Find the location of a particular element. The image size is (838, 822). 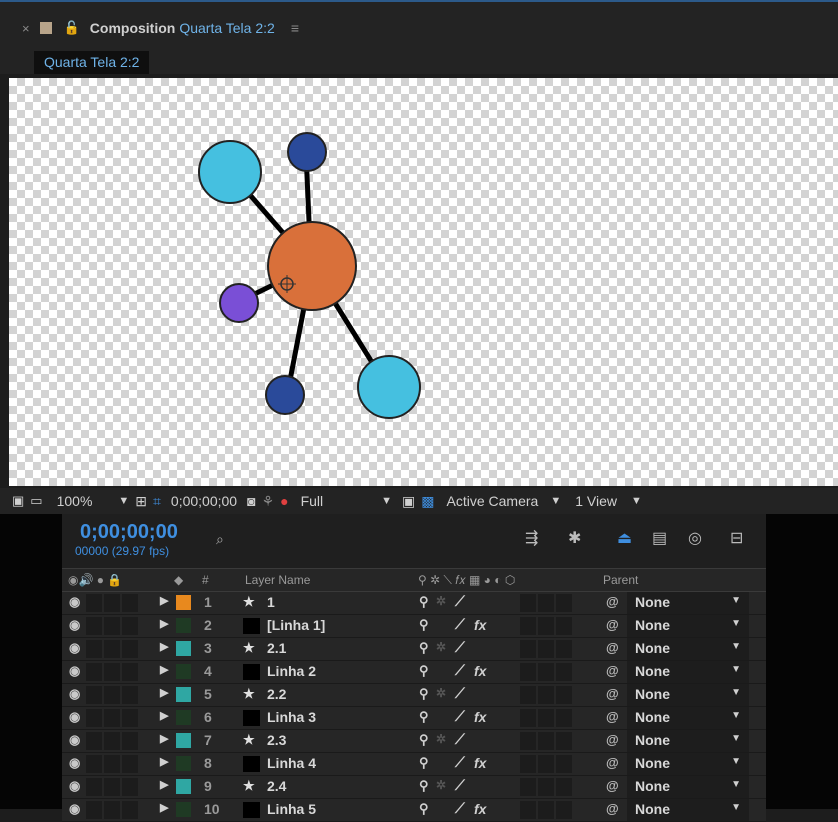

always-preview-icon: ▣ is located at coordinates (18, 501).